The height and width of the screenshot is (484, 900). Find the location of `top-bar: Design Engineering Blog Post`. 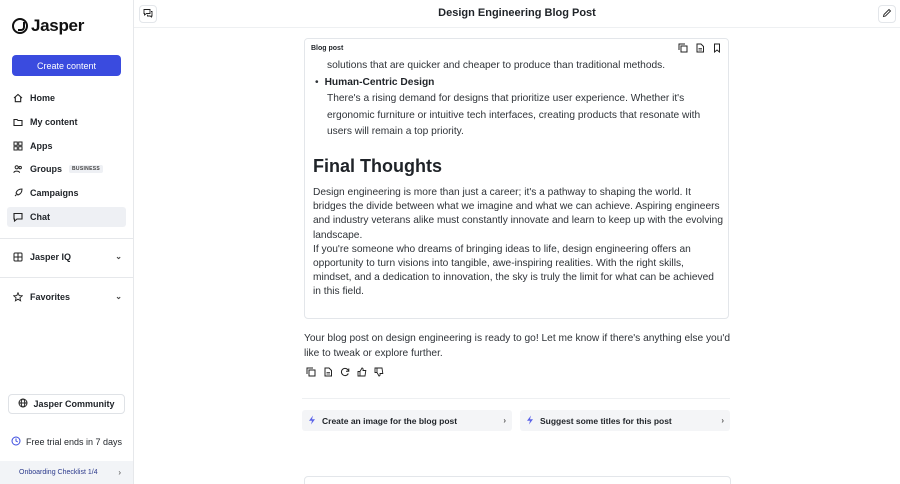

top-bar: Design Engineering Blog Post is located at coordinates (517, 14).